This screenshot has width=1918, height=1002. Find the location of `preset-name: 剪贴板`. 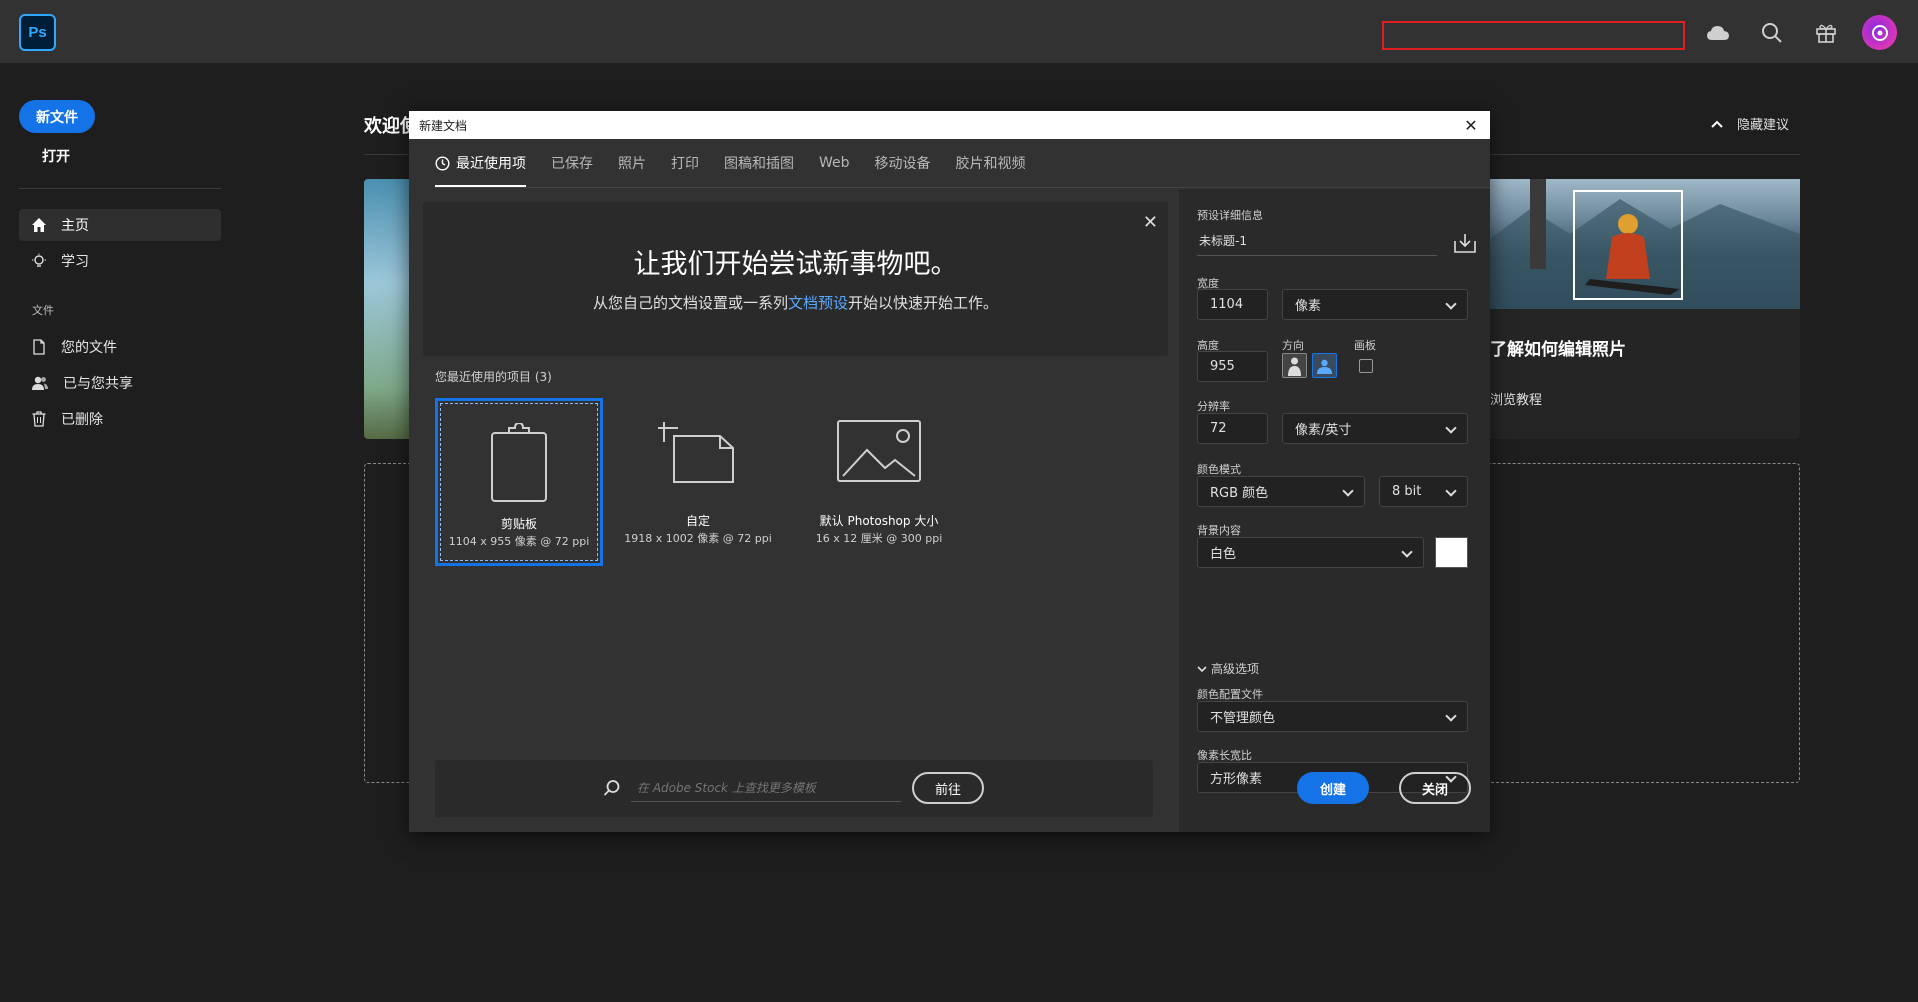

preset-name: 剪贴板 is located at coordinates (518, 524).